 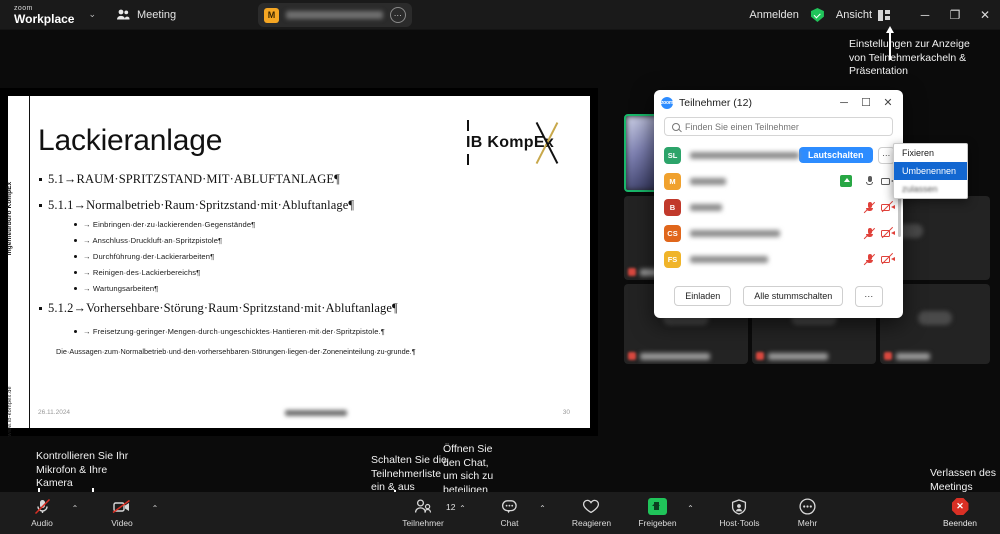 What do you see at coordinates (423, 506) in the screenshot?
I see `people-icon` at bounding box center [423, 506].